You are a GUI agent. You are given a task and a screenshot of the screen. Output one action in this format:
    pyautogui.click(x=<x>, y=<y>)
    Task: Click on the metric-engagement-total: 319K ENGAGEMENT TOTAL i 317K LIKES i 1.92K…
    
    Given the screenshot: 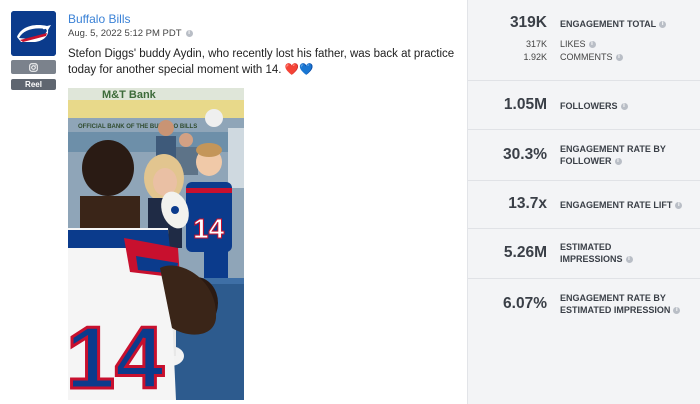 What is the action you would take?
    pyautogui.click(x=584, y=40)
    